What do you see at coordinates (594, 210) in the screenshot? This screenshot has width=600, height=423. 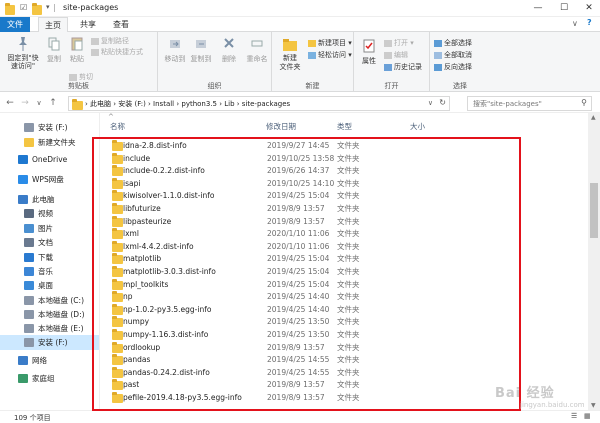 I see `scrollbar-thumb` at bounding box center [594, 210].